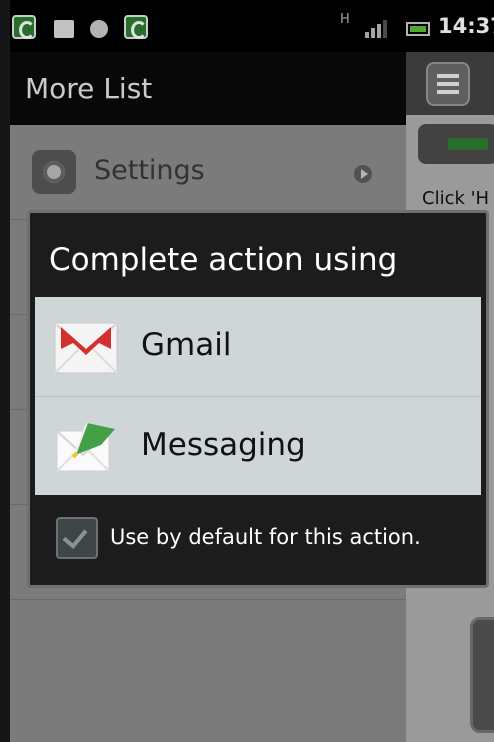 The height and width of the screenshot is (742, 494). Describe the element at coordinates (265, 537) in the screenshot. I see `use-default-label: Use by default for this action.` at that location.